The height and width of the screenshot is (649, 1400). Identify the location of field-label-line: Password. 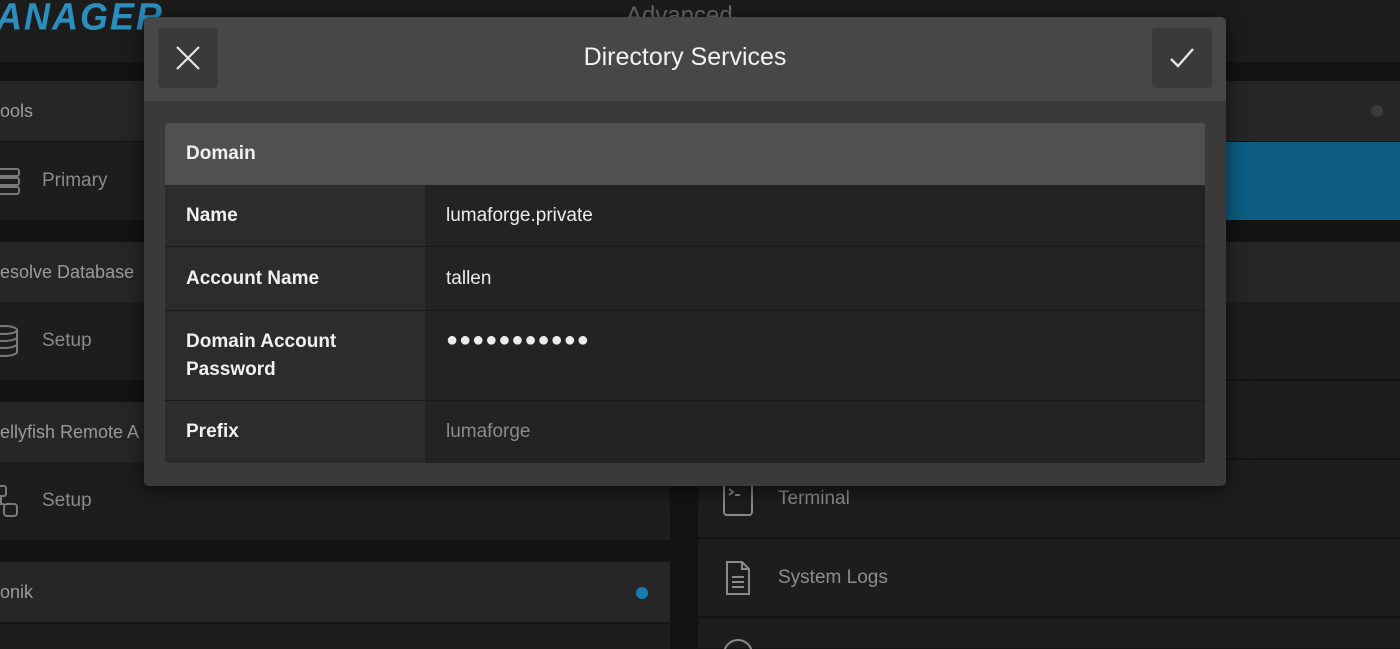
(231, 369).